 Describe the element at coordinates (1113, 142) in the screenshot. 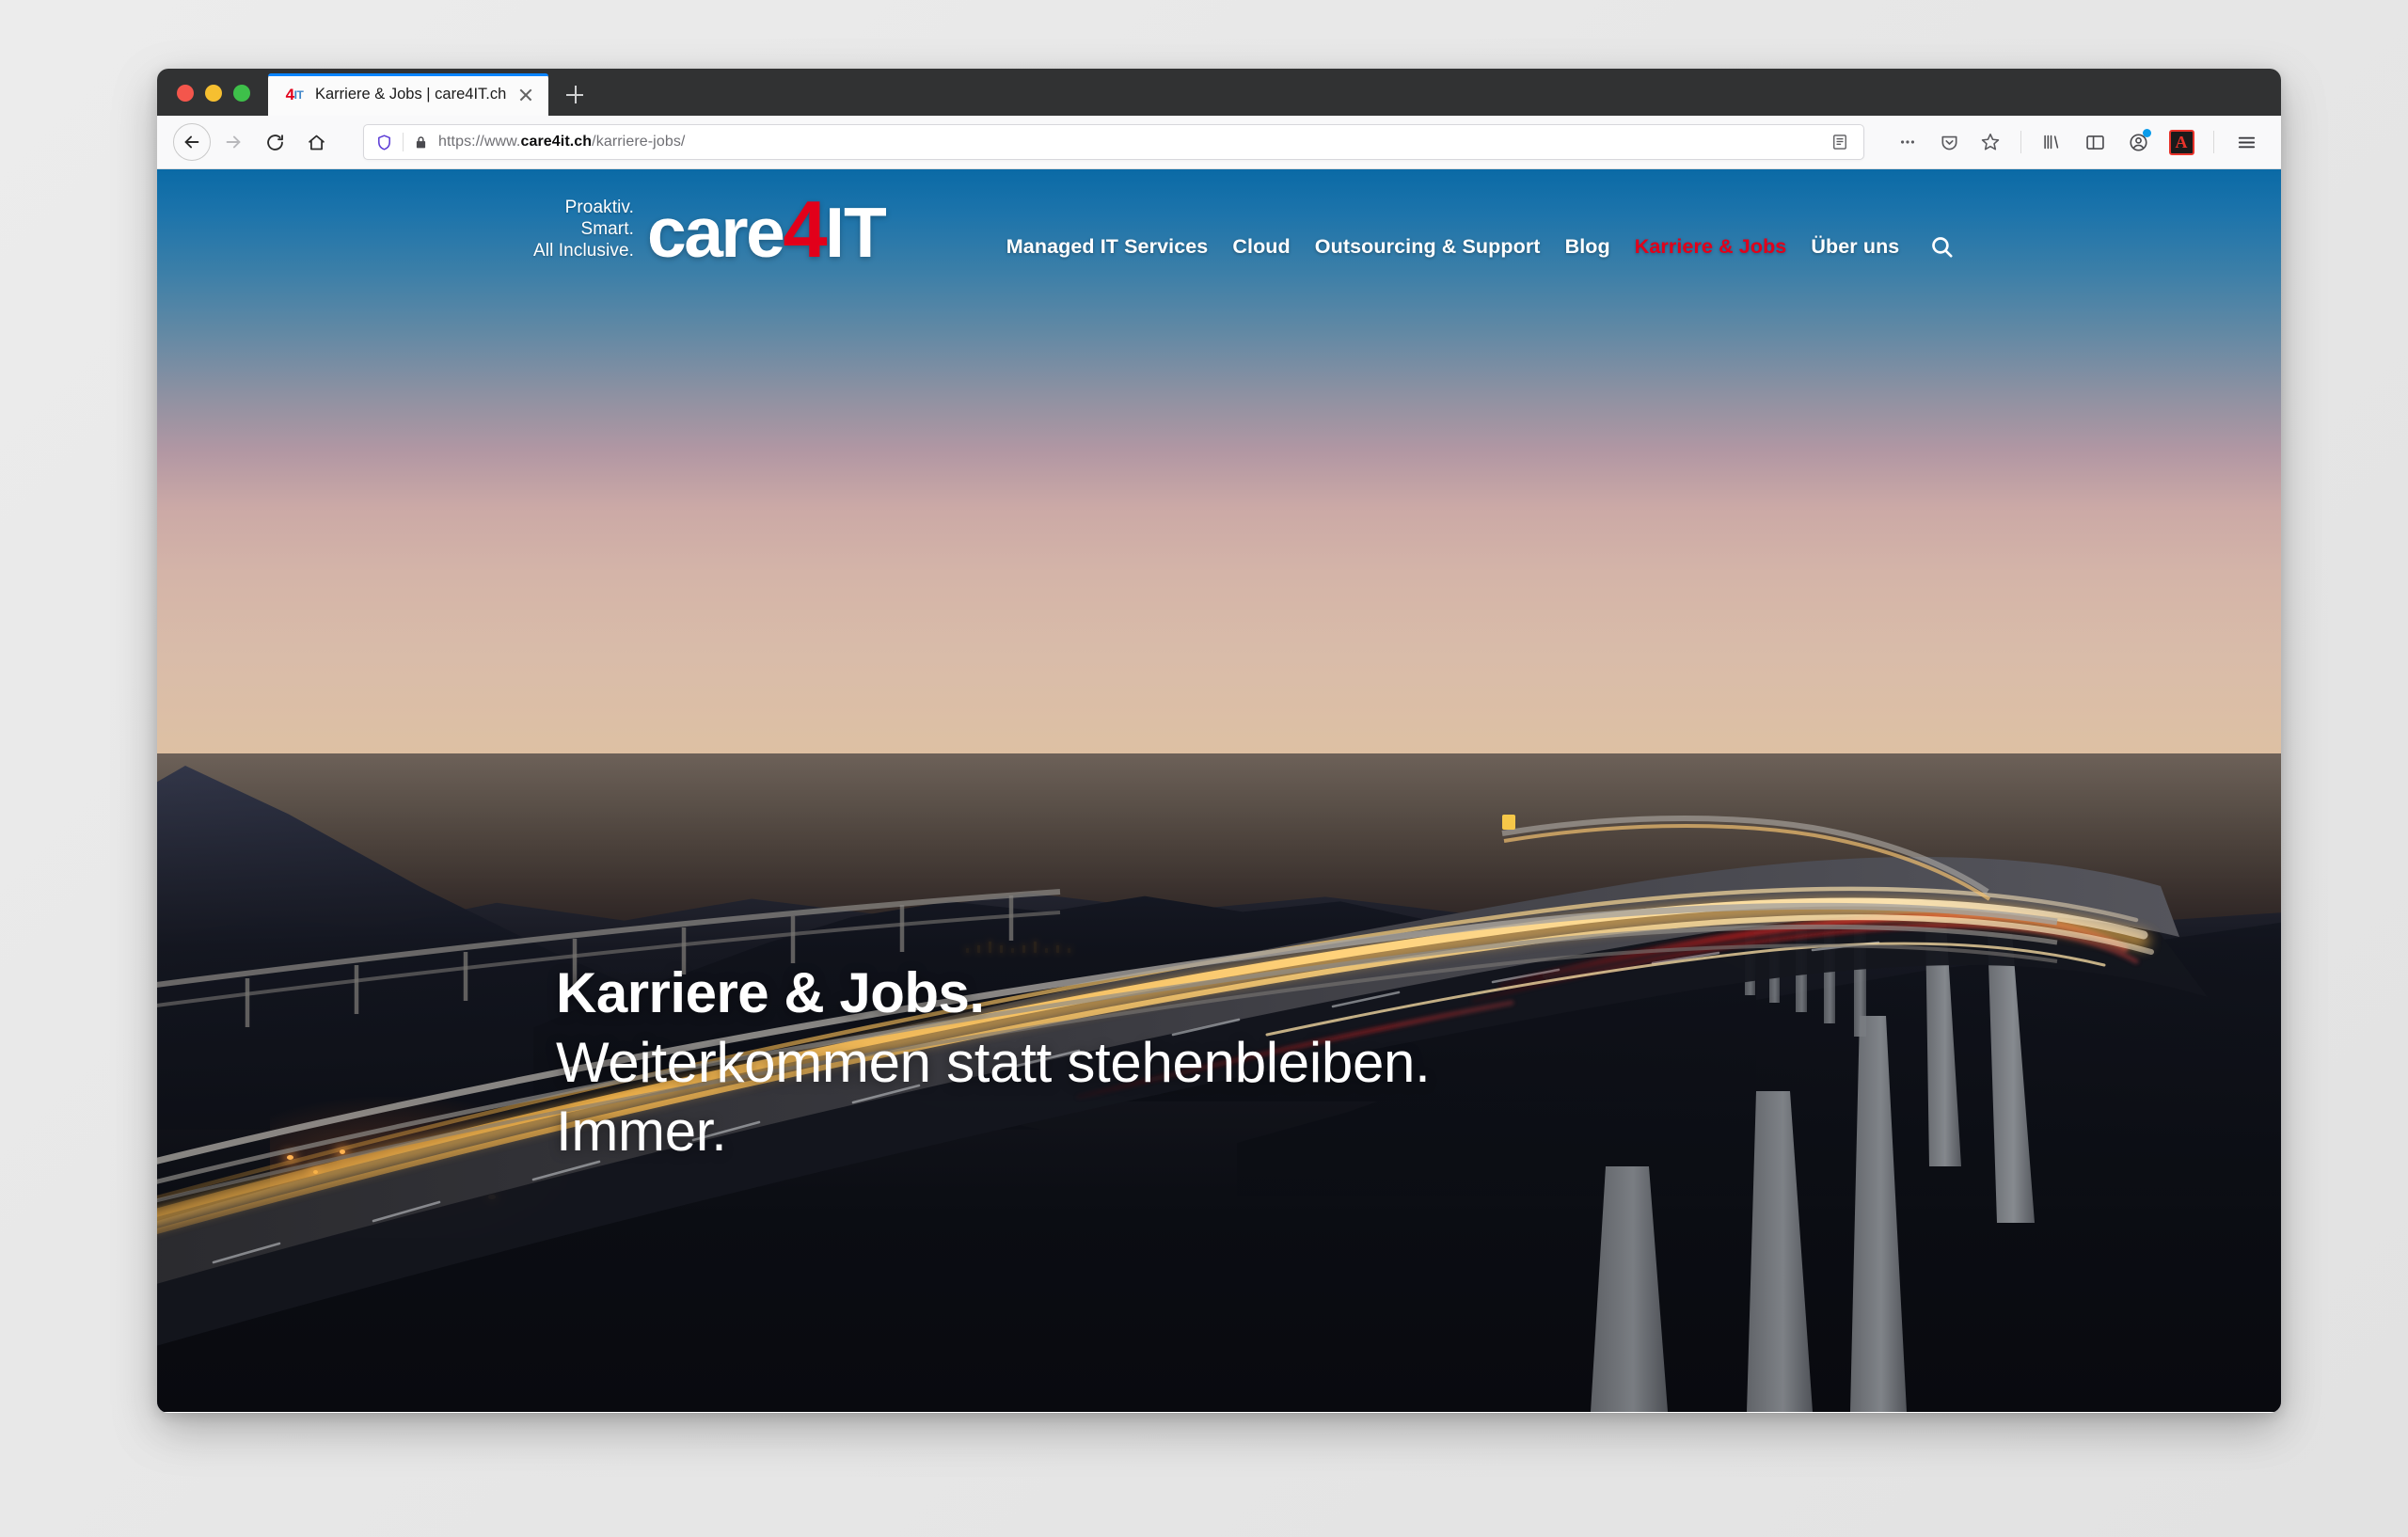

I see `url-bar: https://www.care4it.ch/karriere-jobs/` at that location.